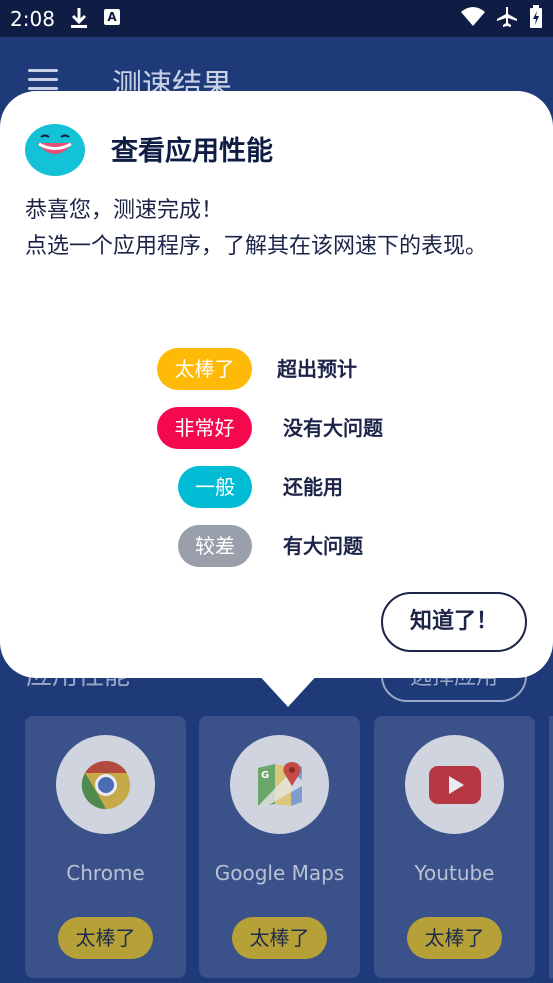 The image size is (553, 983). What do you see at coordinates (454, 622) in the screenshot?
I see `got-it-button: 知道了！` at bounding box center [454, 622].